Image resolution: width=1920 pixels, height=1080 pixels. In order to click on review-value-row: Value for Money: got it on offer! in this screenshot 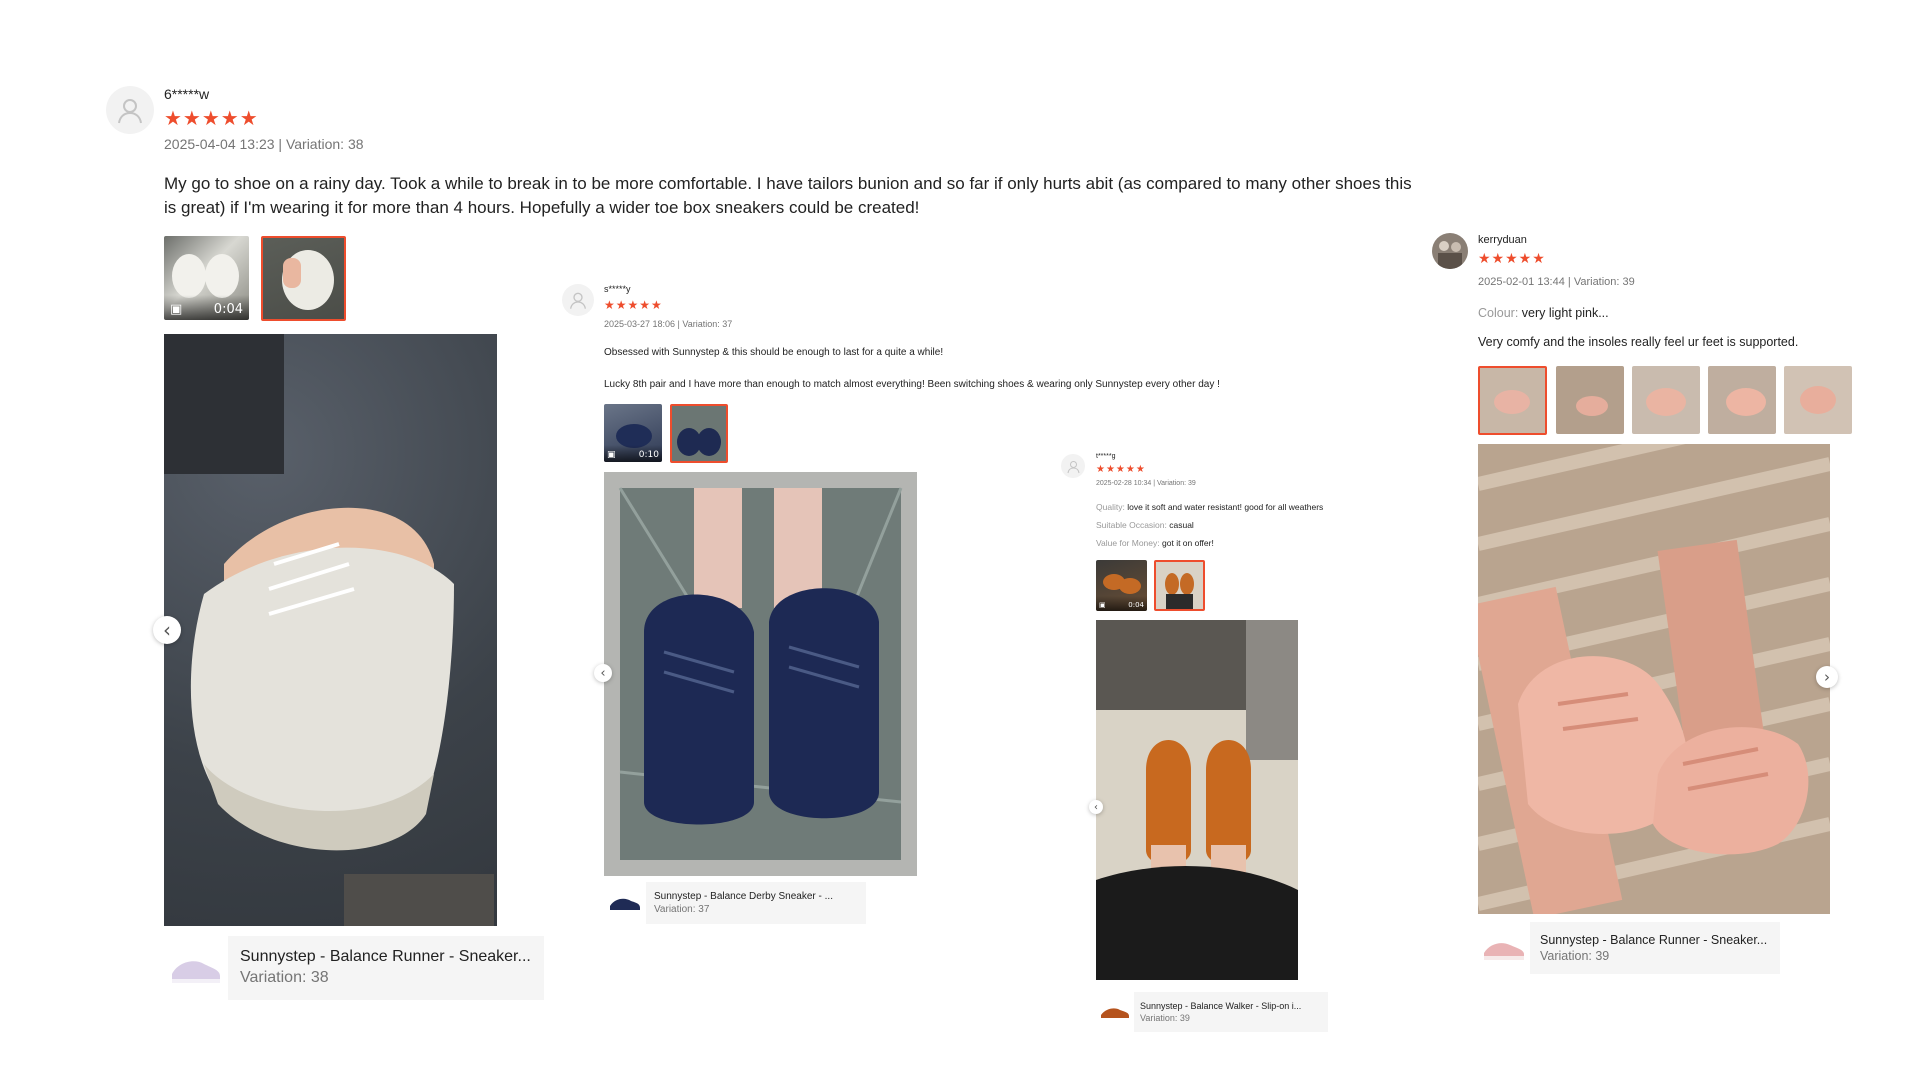, I will do `click(1155, 543)`.